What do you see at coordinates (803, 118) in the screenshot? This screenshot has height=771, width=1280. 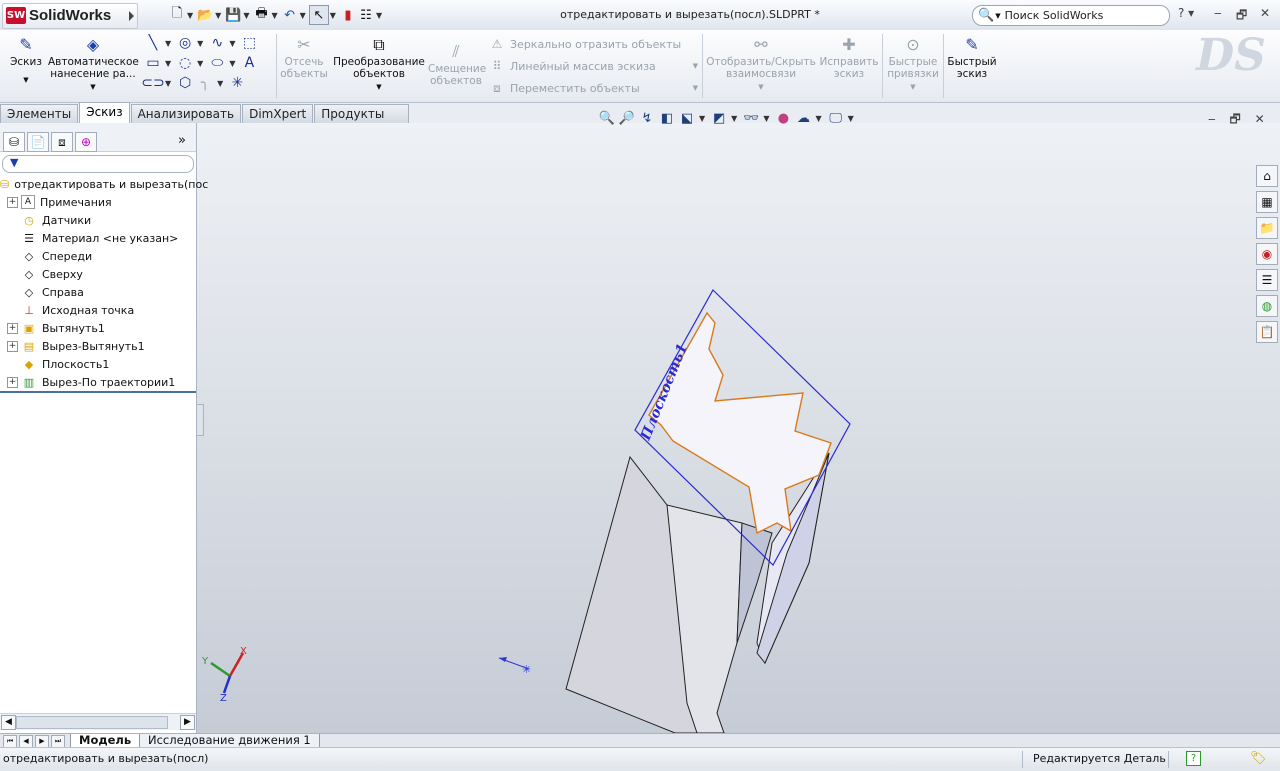 I see `apply-scene-icon: ☁` at bounding box center [803, 118].